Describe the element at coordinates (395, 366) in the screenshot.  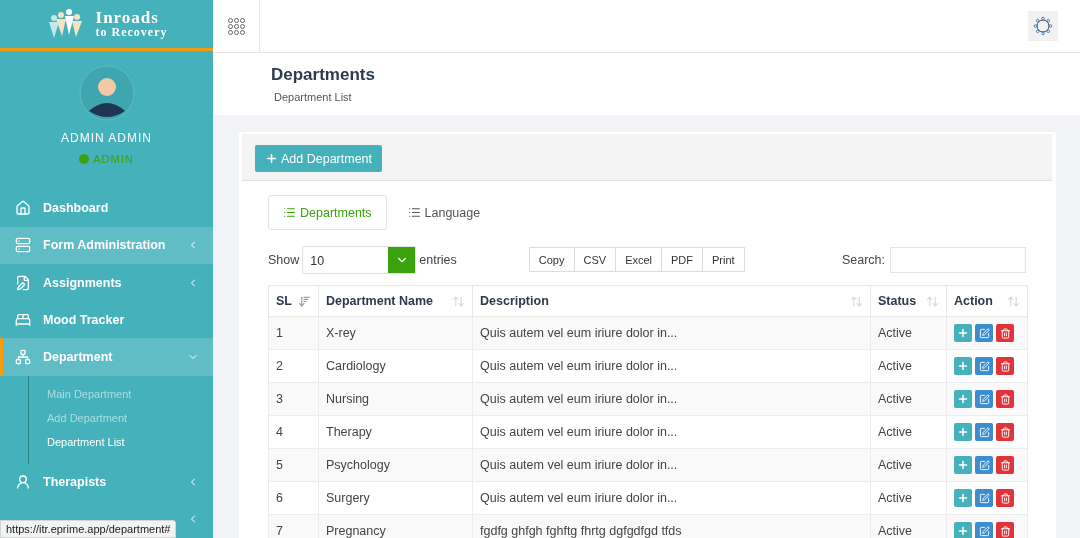
I see `table-cell: Cardiology` at that location.